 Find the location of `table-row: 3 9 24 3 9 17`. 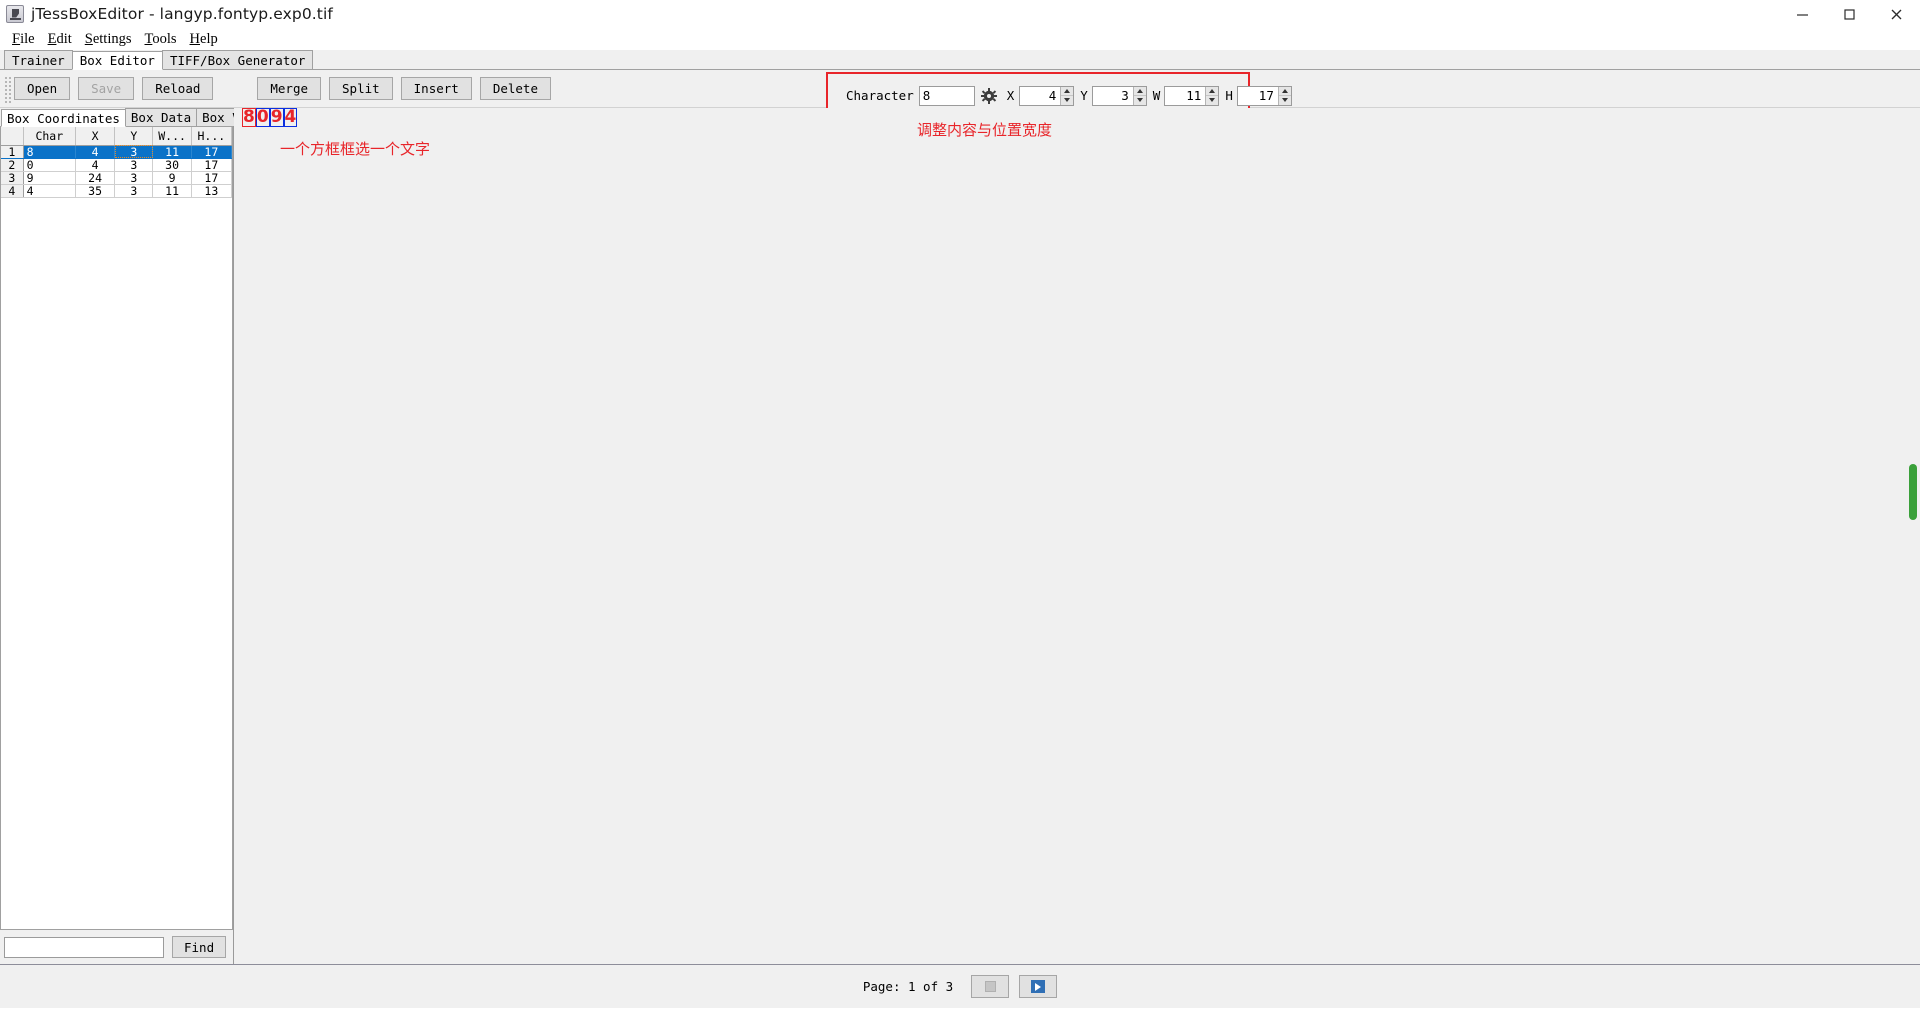

table-row: 3 9 24 3 9 17 is located at coordinates (116, 178).